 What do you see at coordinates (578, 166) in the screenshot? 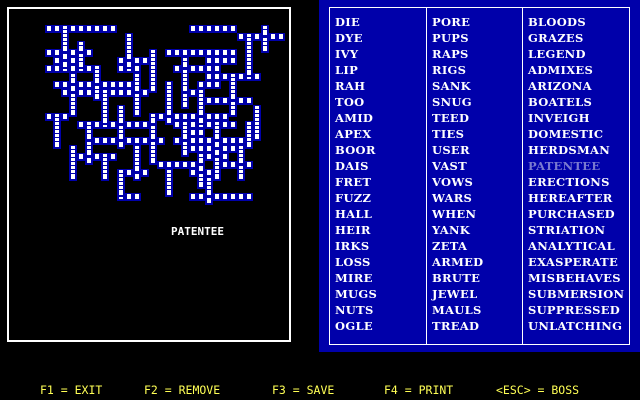
I see `word-item: PATENTEE` at bounding box center [578, 166].